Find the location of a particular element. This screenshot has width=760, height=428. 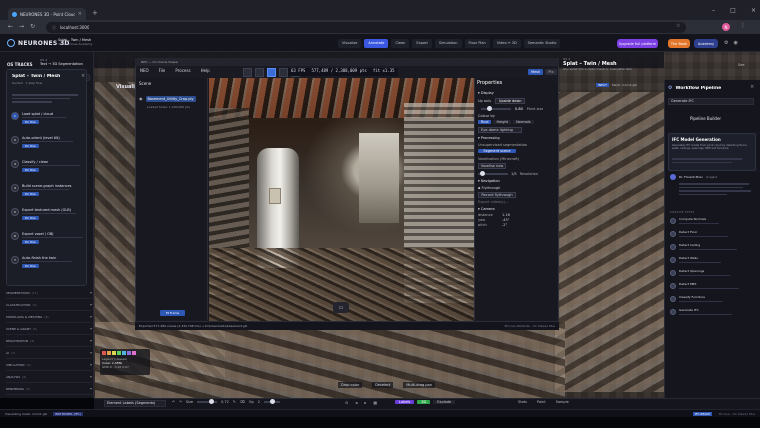

viewport-control-multi-drag-pan: Multi-drag pan is located at coordinates (419, 385).